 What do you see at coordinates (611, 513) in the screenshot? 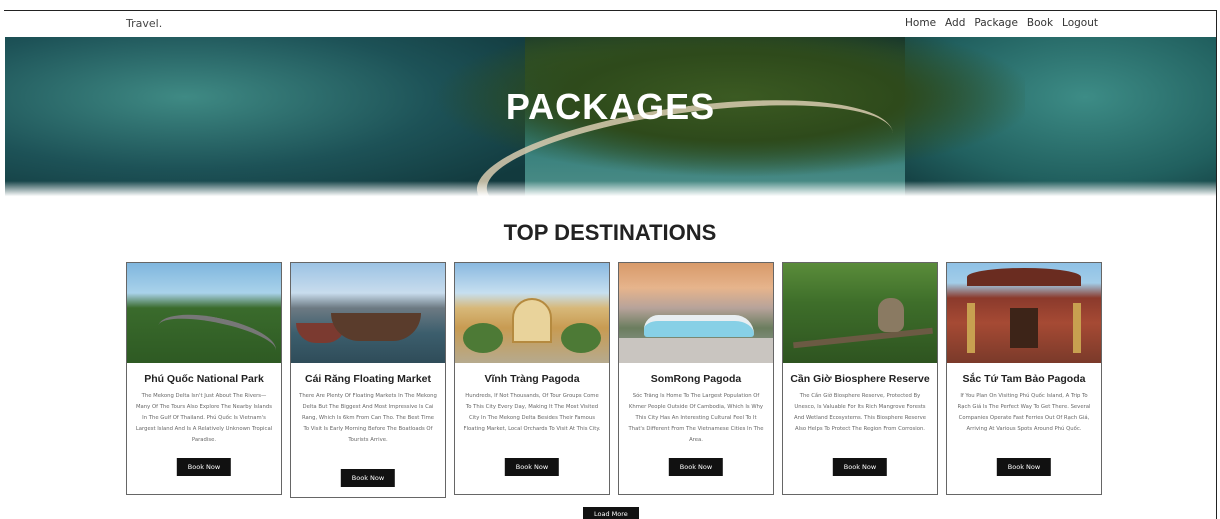
I see `load-more-button: Load More` at bounding box center [611, 513].